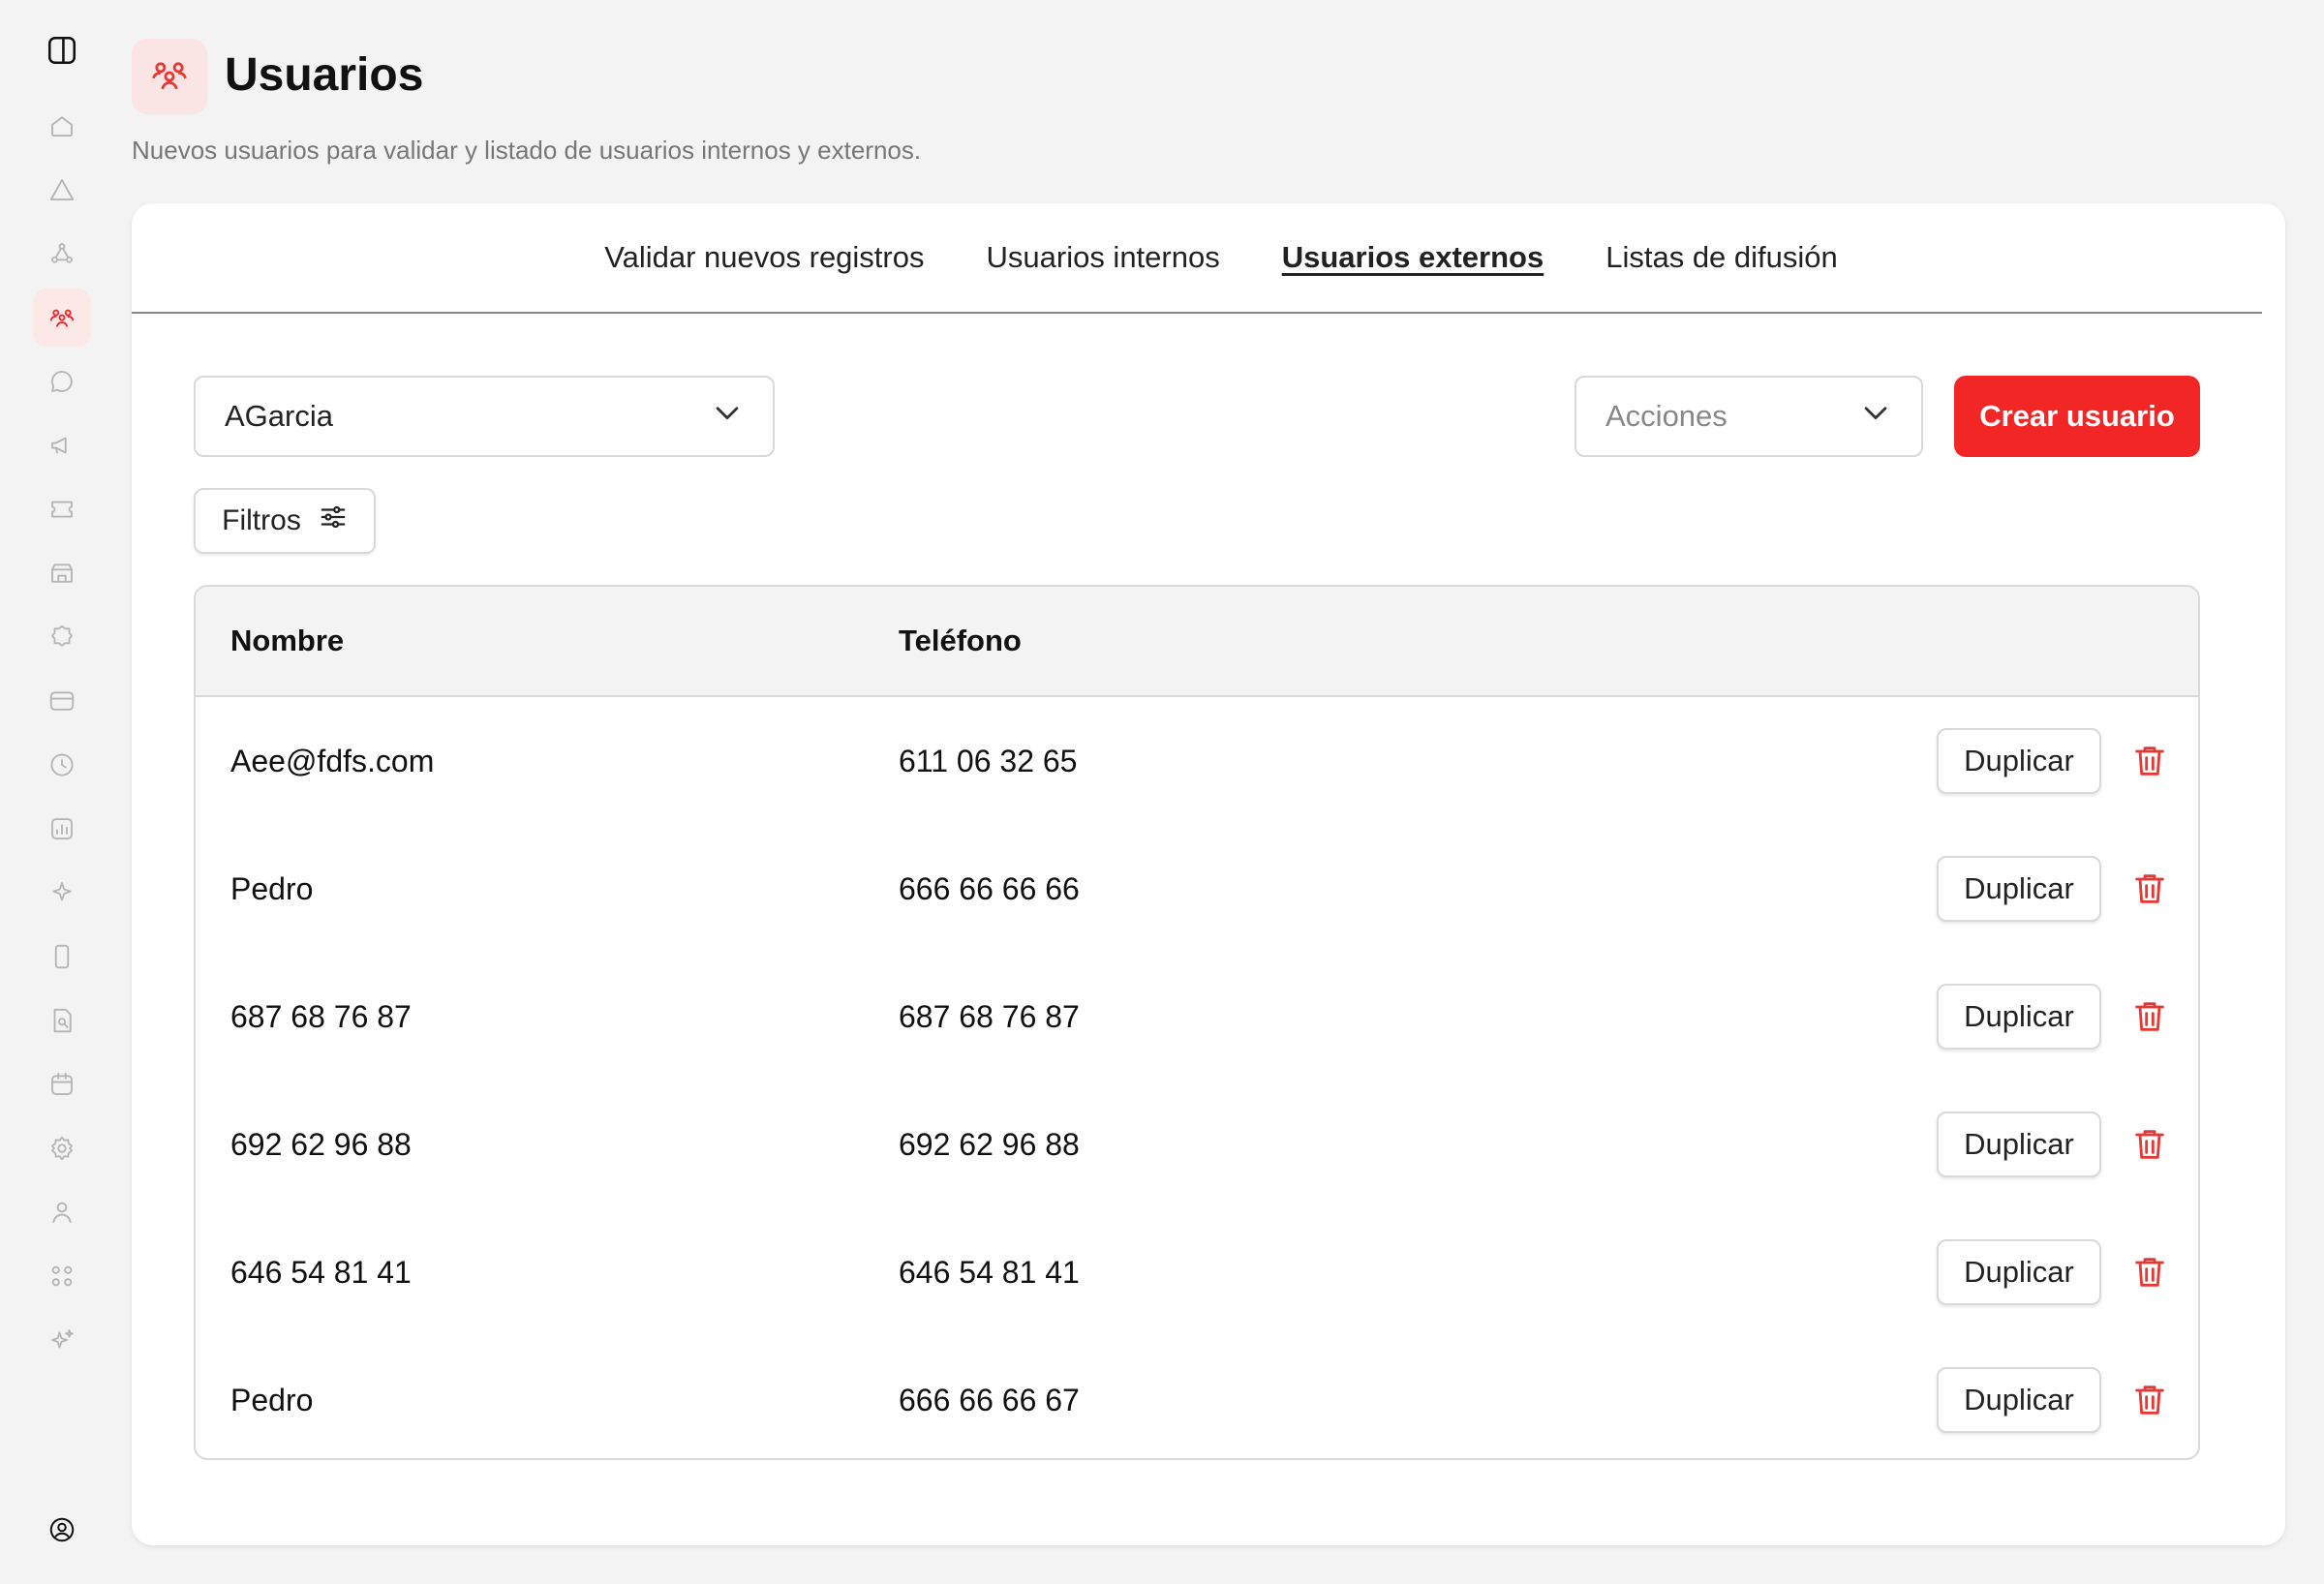 This screenshot has height=1584, width=2324. Describe the element at coordinates (321, 1016) in the screenshot. I see `cell-nombre: 687 68 76 87` at that location.